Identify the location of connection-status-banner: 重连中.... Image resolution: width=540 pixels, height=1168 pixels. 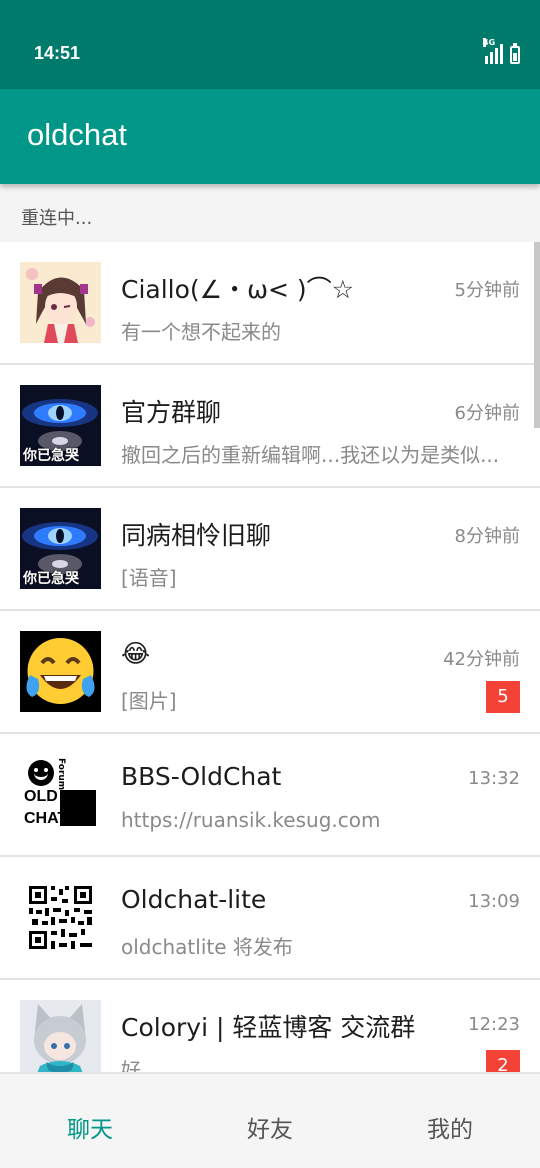
(270, 213).